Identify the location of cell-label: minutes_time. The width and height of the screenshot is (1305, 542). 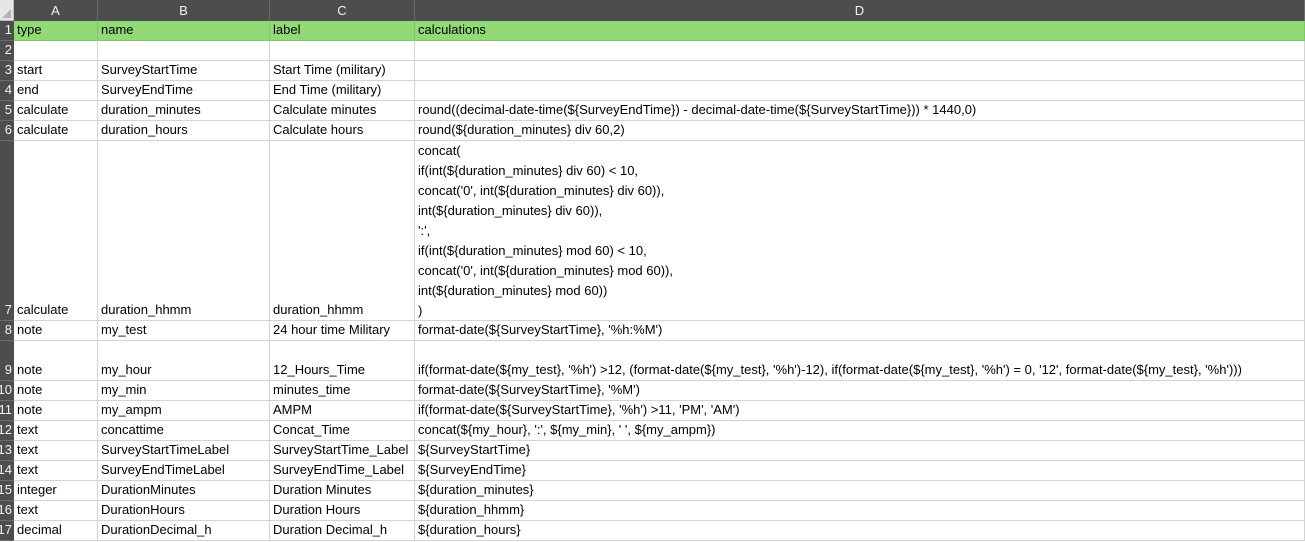
(342, 391).